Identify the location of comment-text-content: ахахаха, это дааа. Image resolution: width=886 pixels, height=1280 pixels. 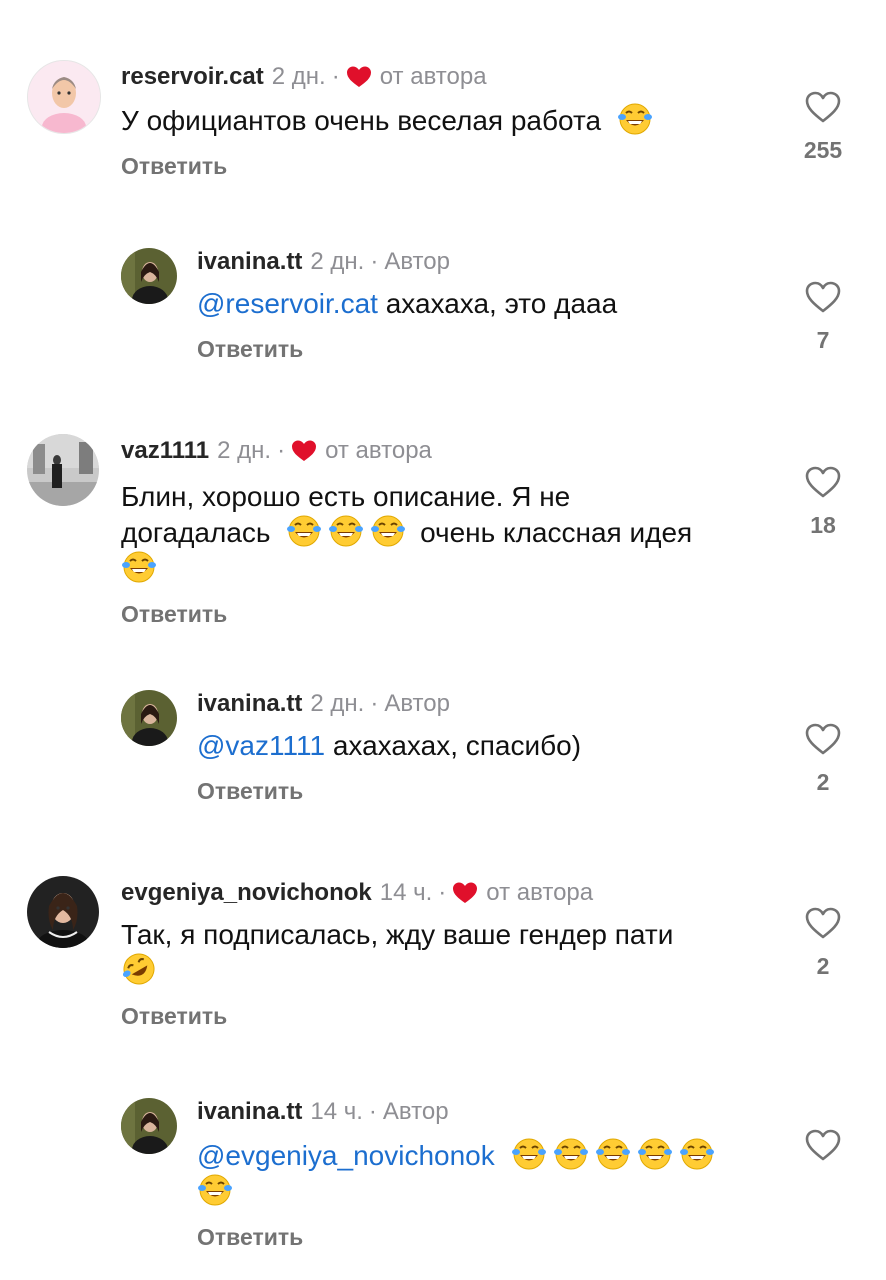
(501, 303).